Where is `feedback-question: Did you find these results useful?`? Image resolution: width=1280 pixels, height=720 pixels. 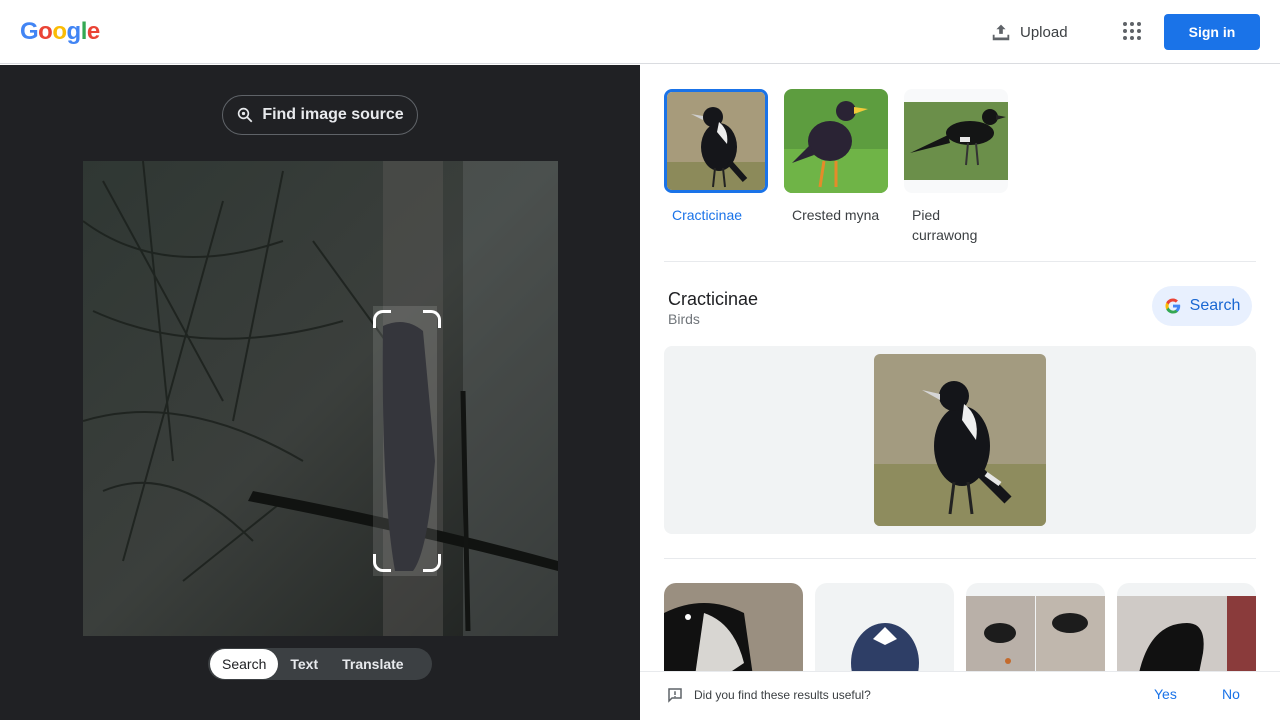
feedback-question: Did you find these results useful? is located at coordinates (782, 695).